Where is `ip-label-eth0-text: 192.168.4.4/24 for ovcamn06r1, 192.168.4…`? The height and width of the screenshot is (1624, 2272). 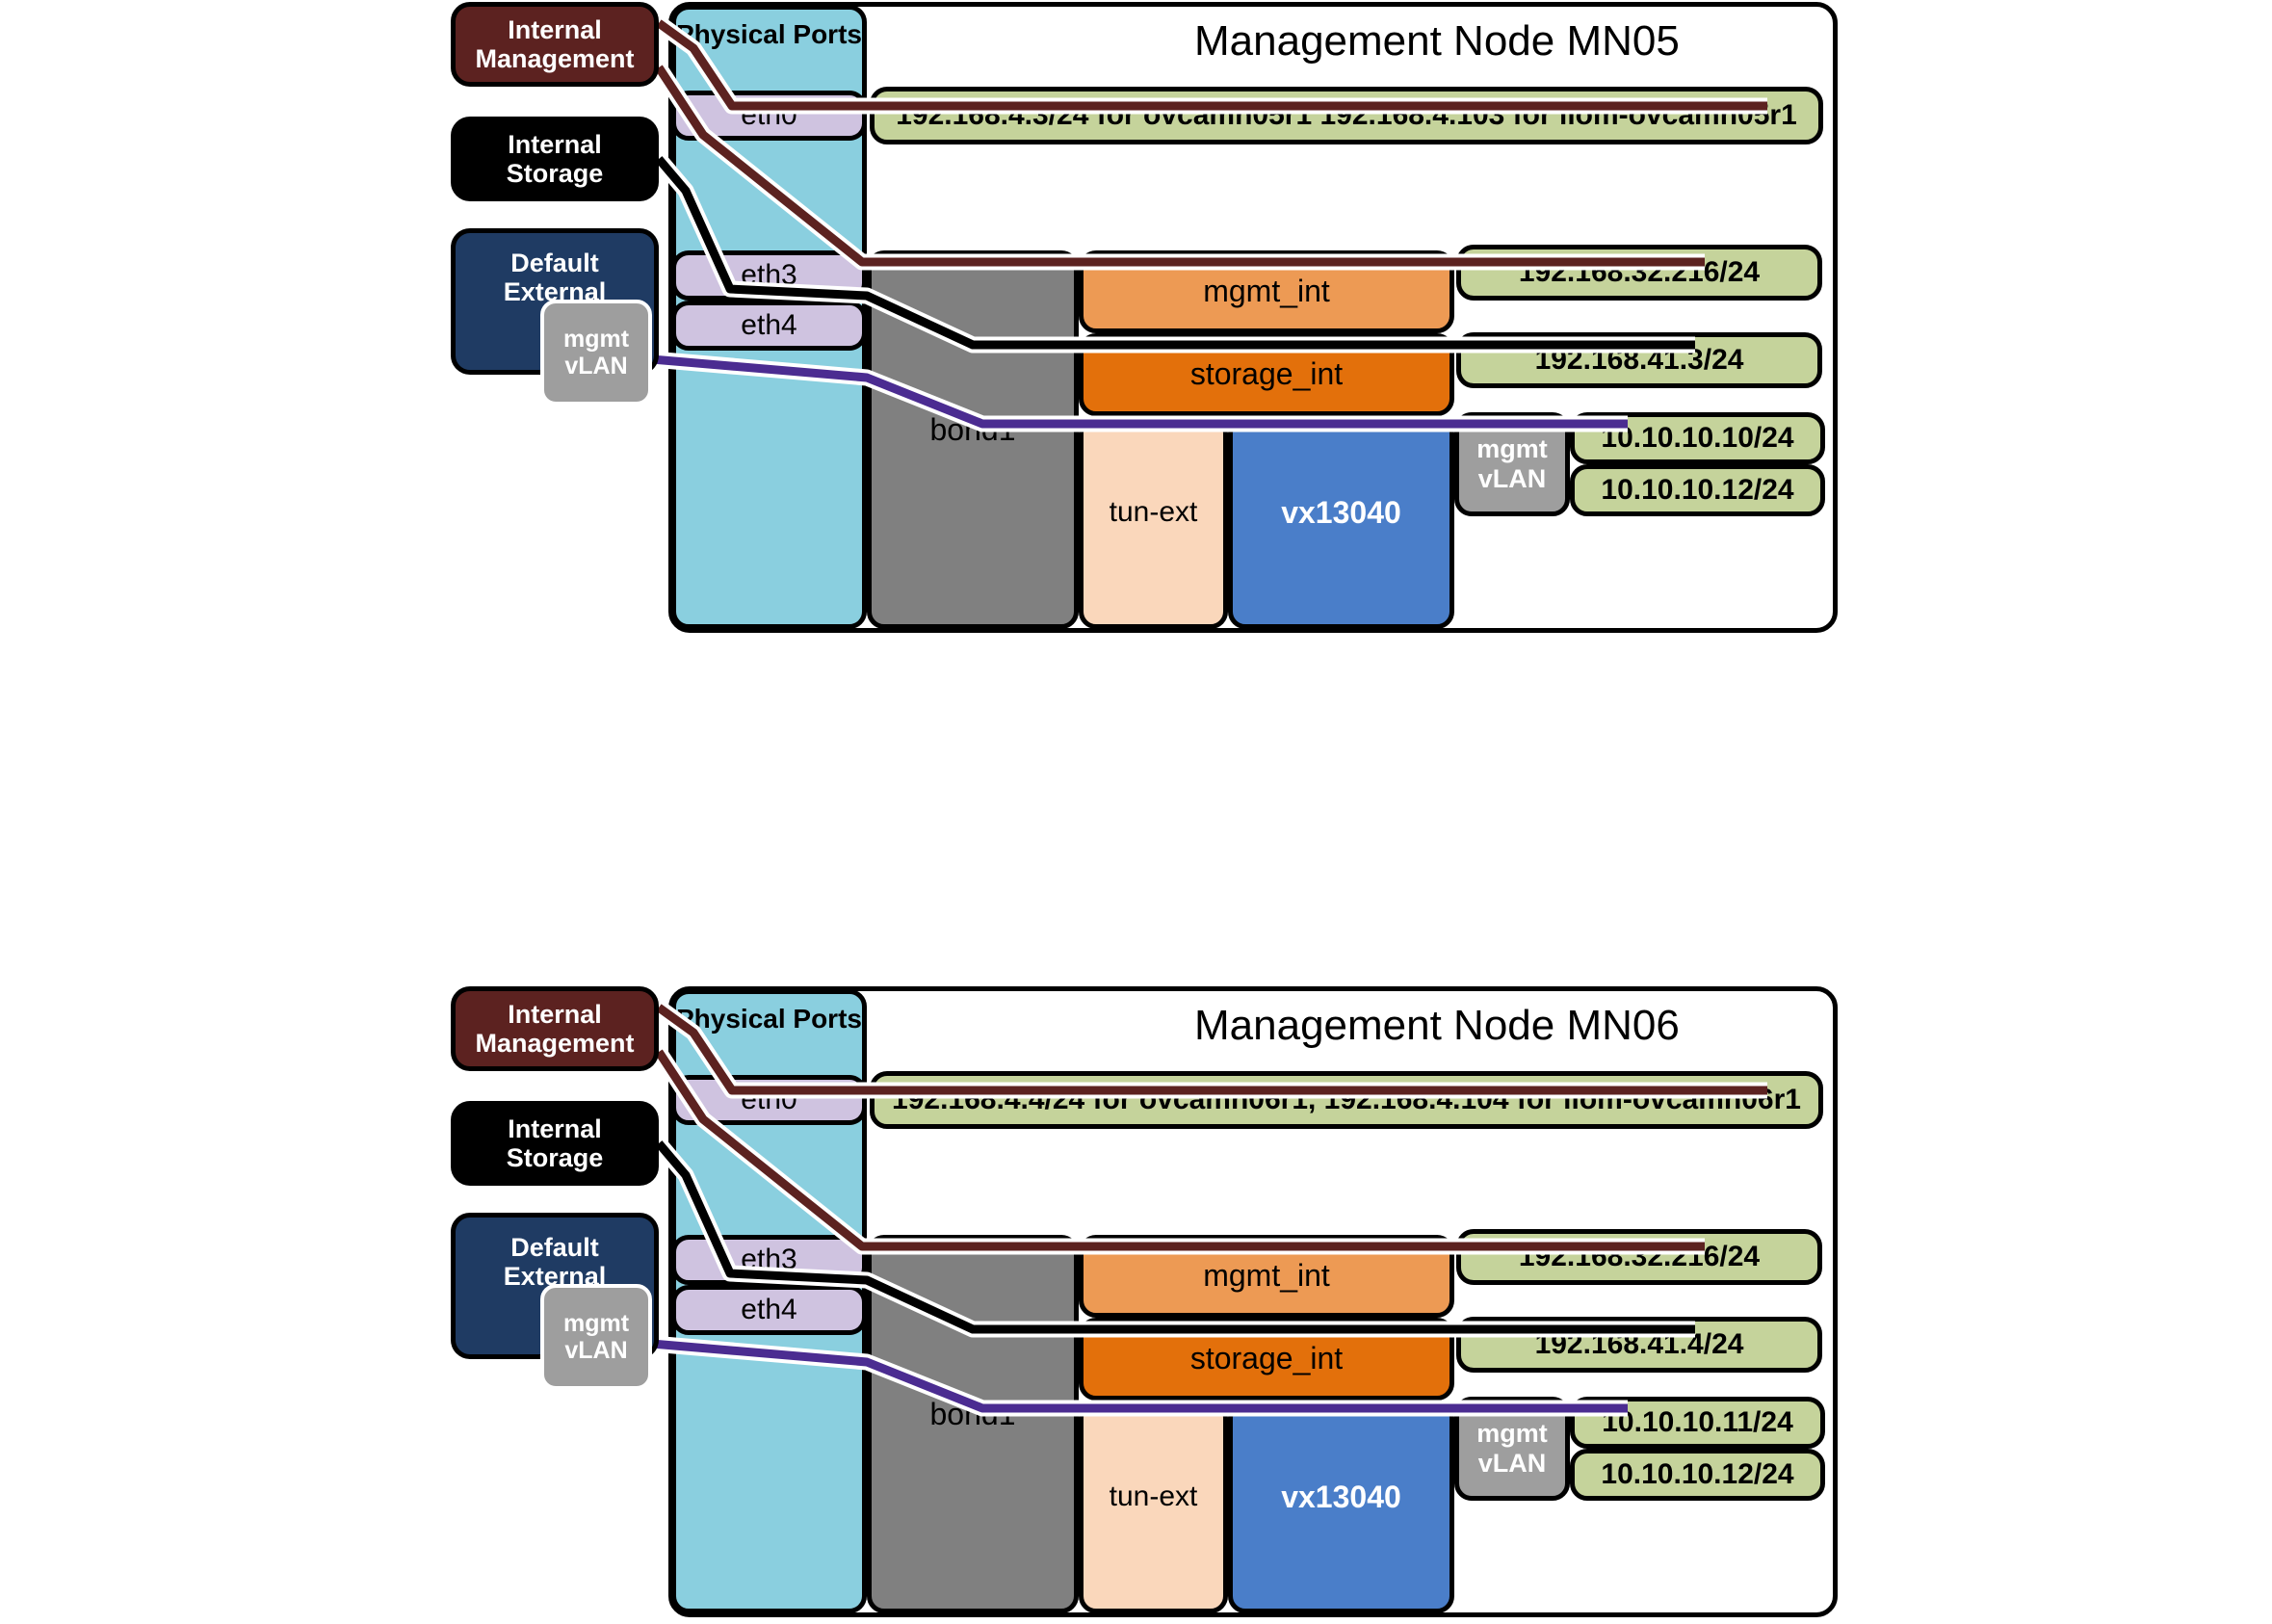 ip-label-eth0-text: 192.168.4.4/24 for ovcamn06r1, 192.168.4… is located at coordinates (1346, 1100).